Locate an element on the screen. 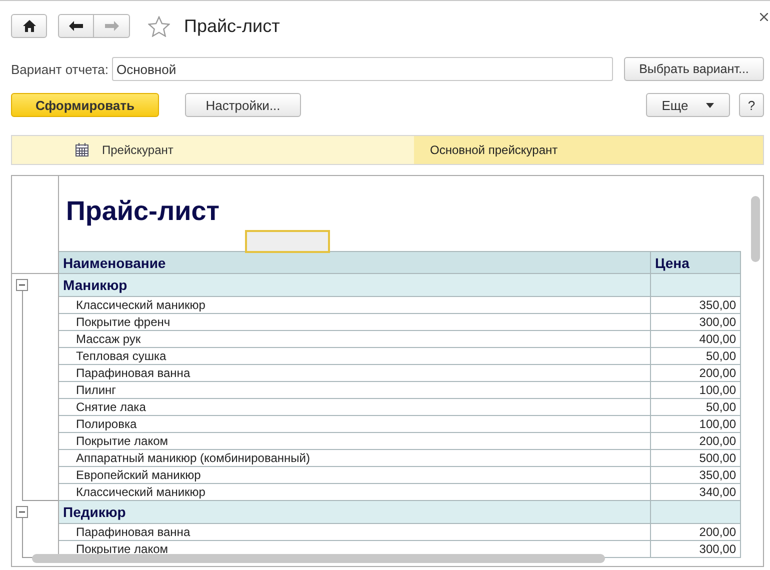  item-name: Полировка is located at coordinates (355, 424).